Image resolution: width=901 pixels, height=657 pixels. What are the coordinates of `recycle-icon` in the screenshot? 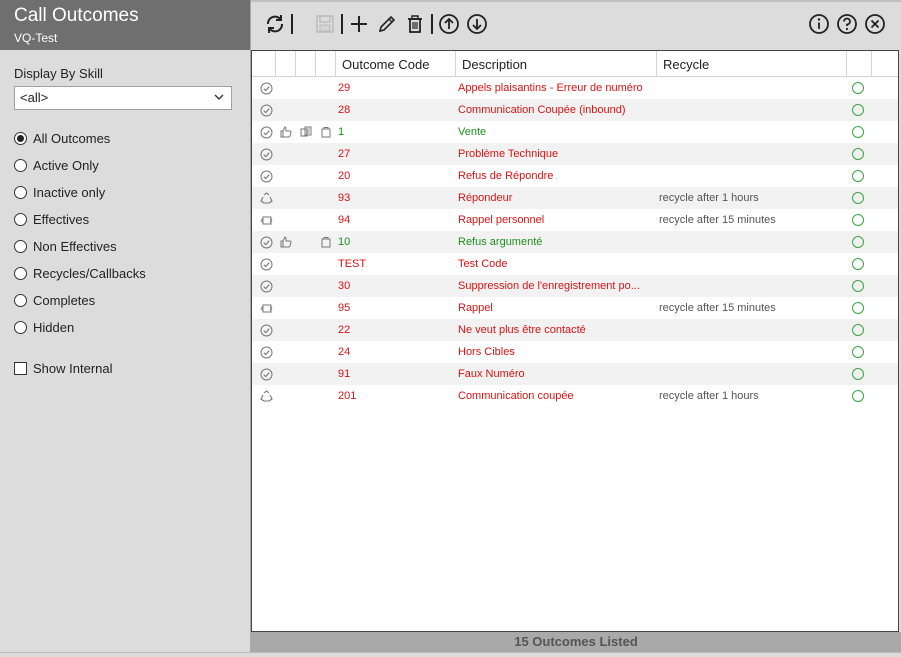 It's located at (266, 396).